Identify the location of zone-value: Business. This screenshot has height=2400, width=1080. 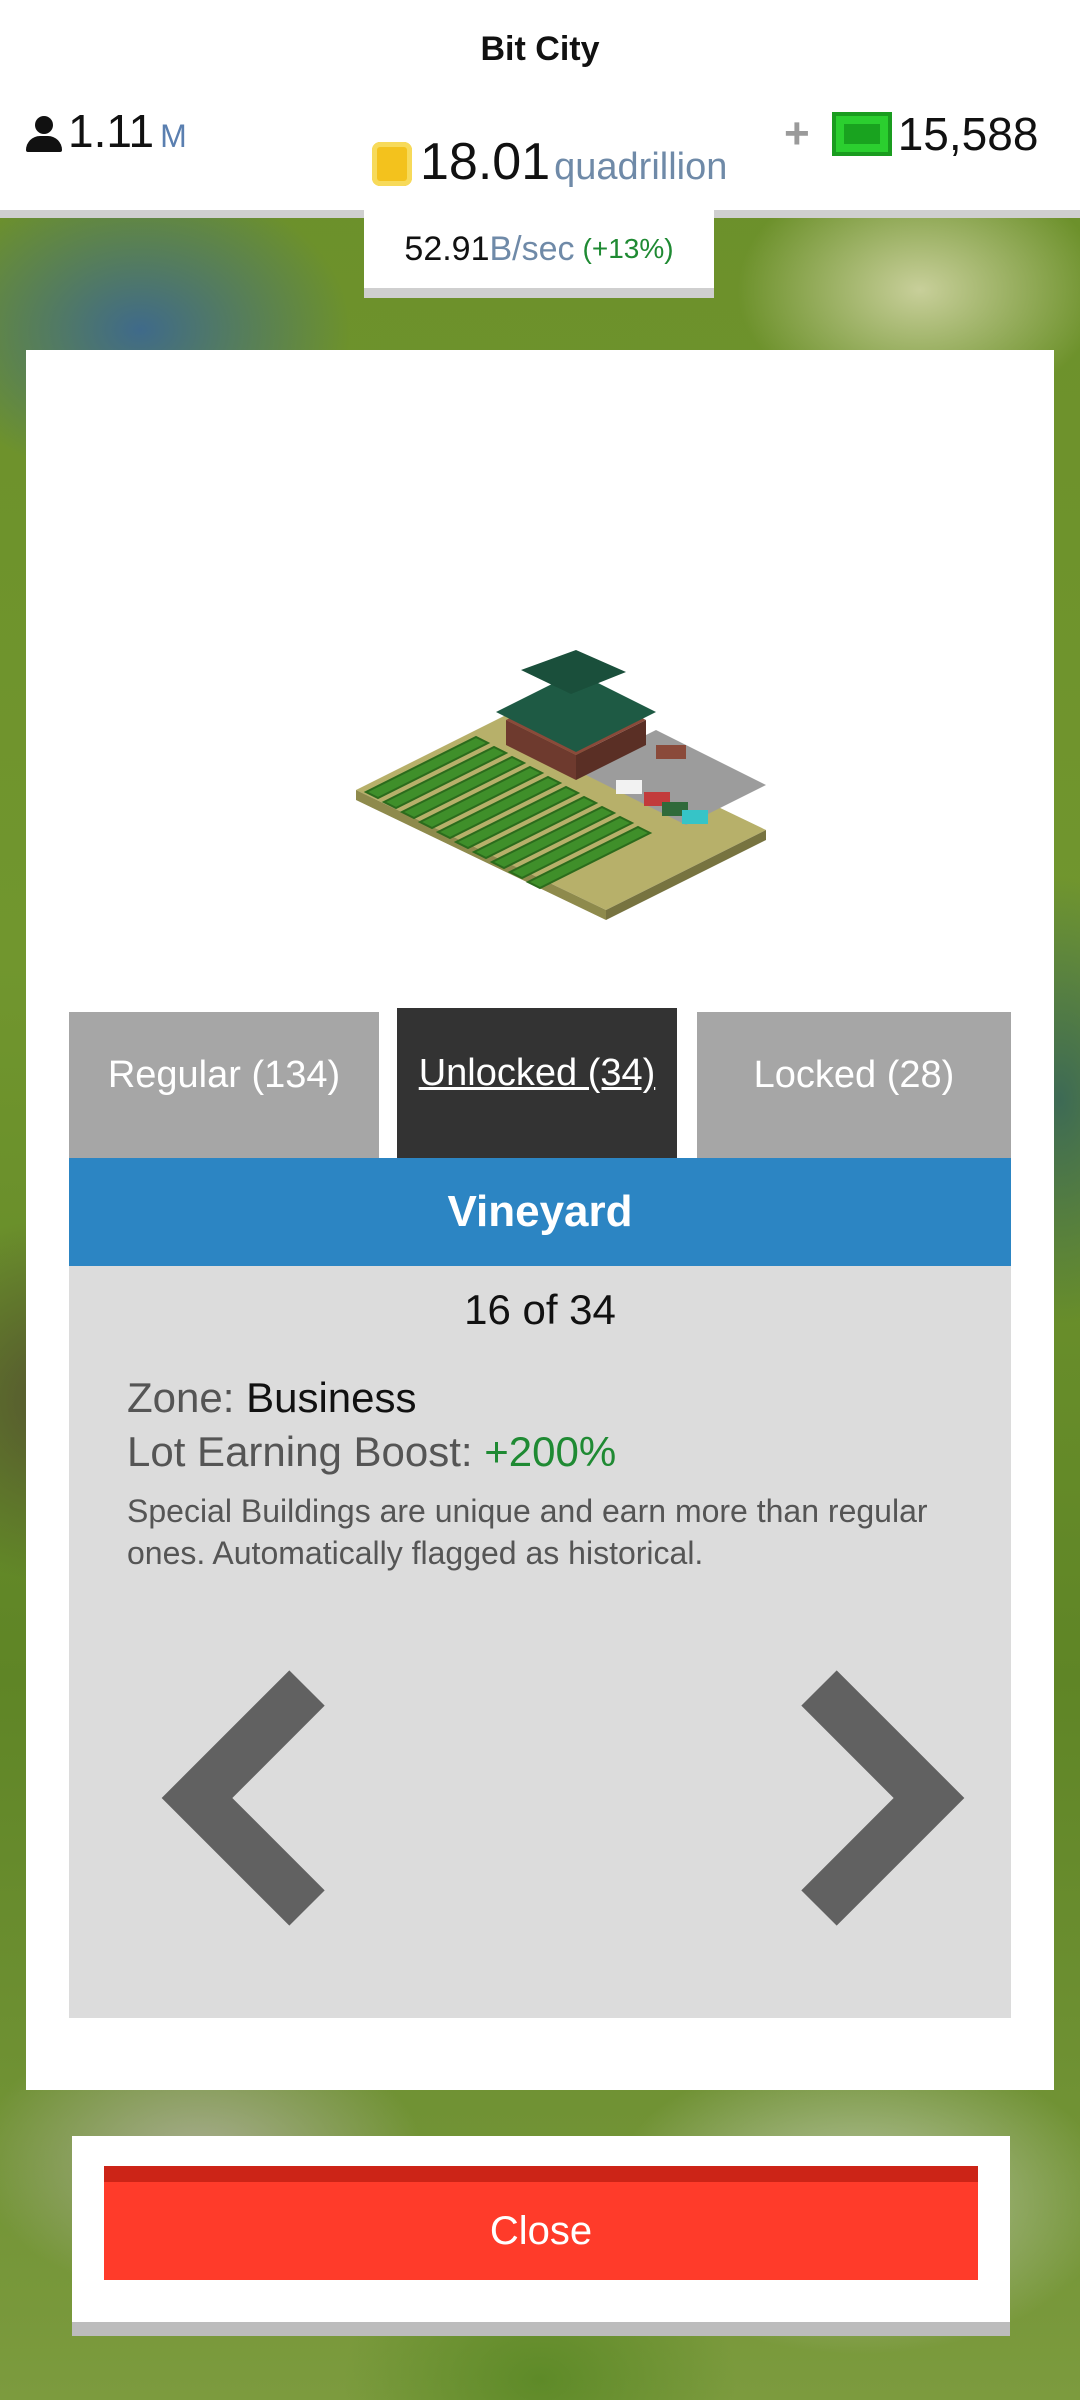
(331, 1397).